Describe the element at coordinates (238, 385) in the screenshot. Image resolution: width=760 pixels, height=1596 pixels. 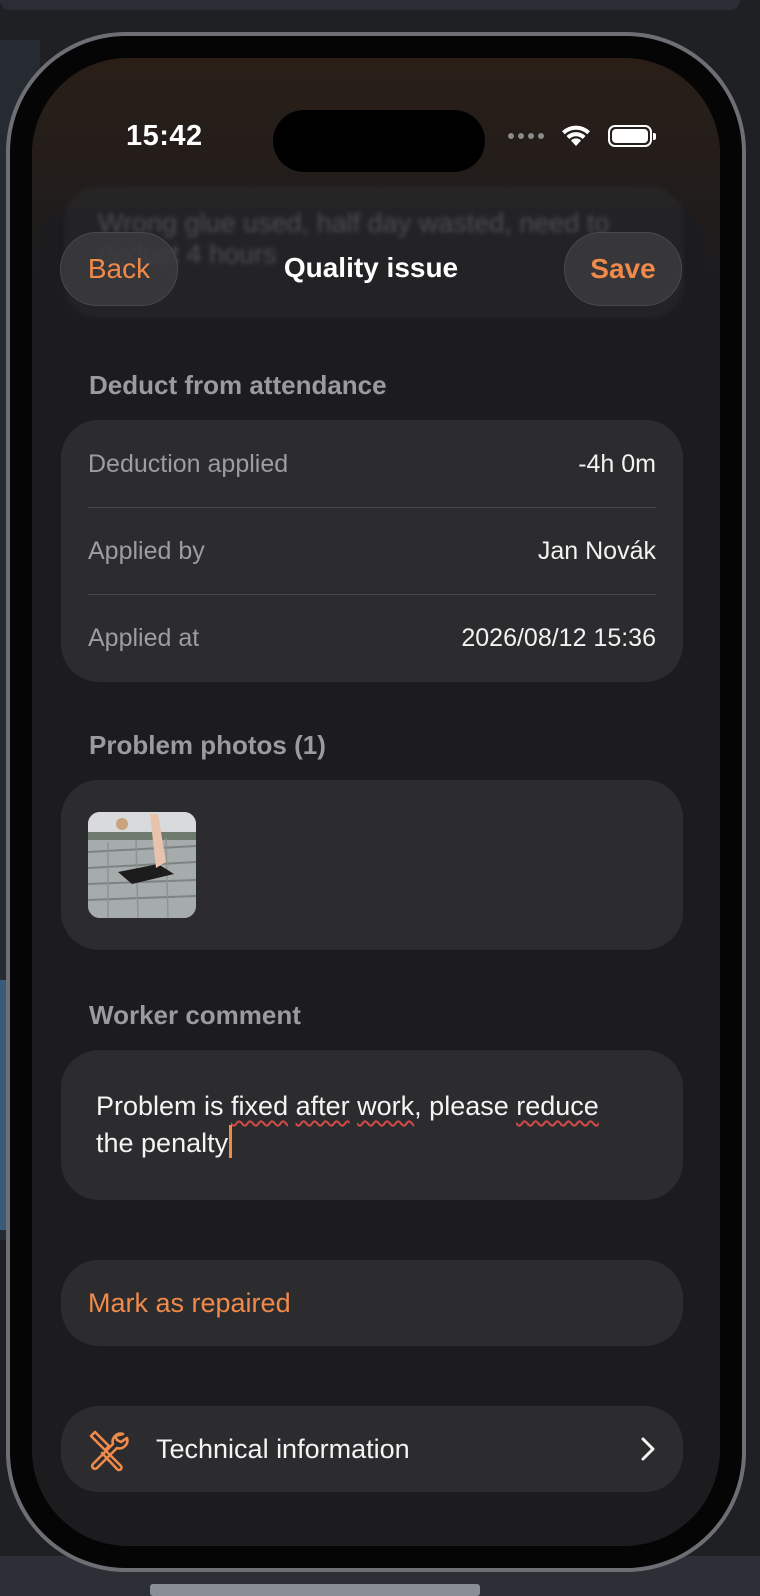
I see `deduction-section-title: Deduct from attendance` at that location.